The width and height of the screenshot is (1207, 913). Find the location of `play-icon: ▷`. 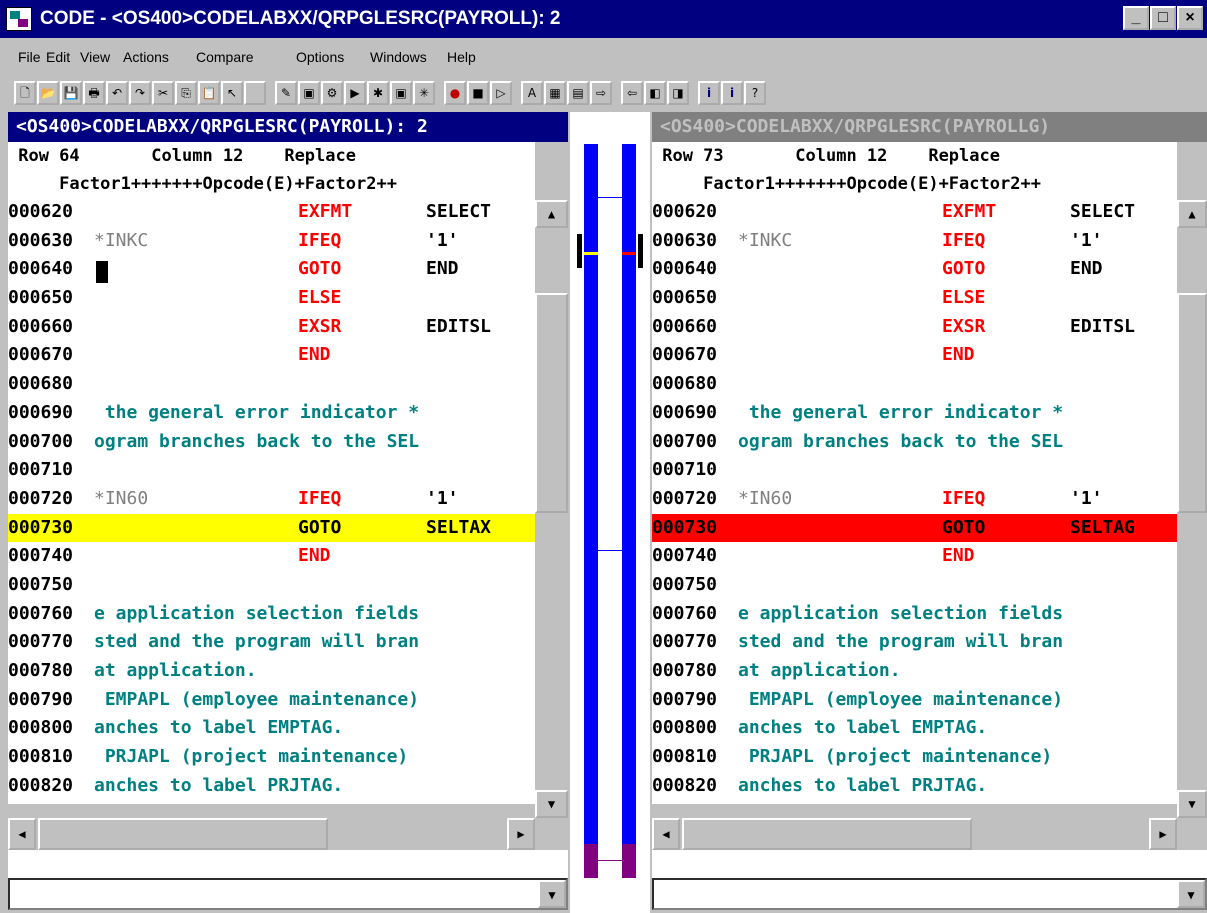

play-icon: ▷ is located at coordinates (501, 93).